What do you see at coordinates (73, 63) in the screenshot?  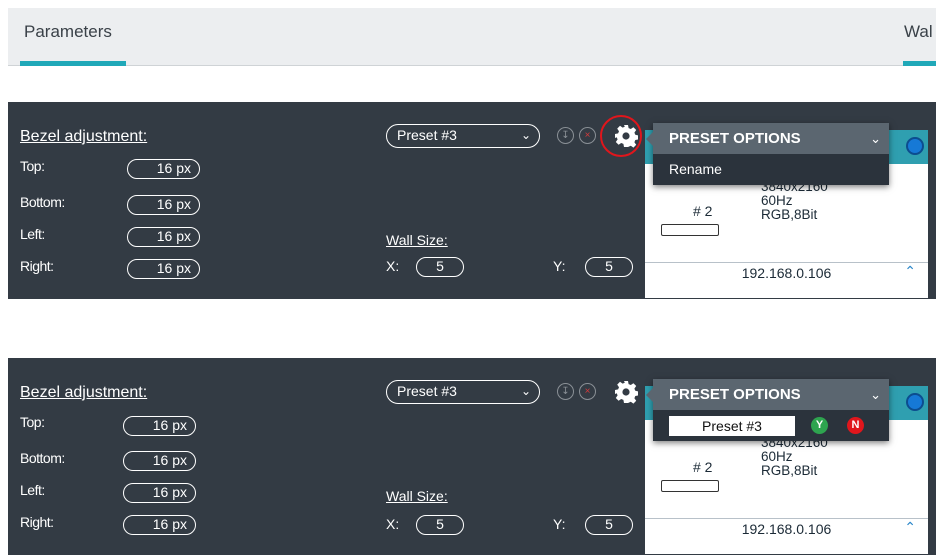 I see `tab-parameters-active-indicator` at bounding box center [73, 63].